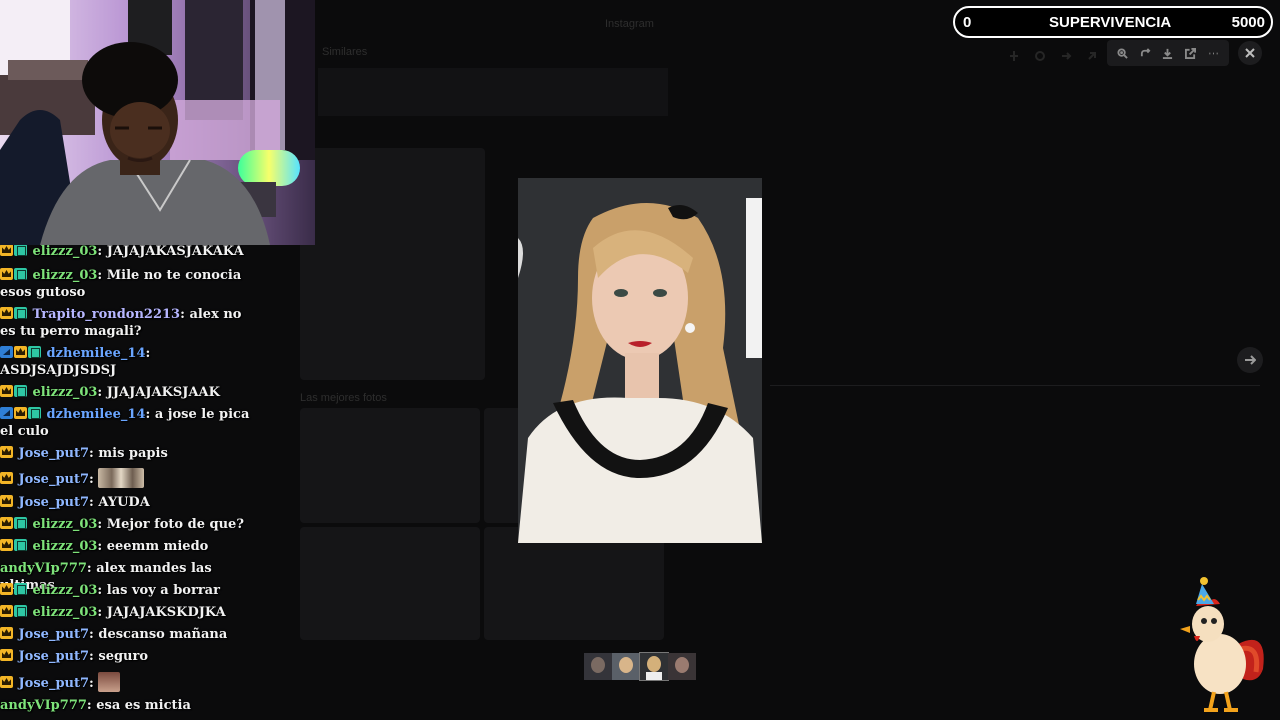 The image size is (1280, 720). I want to click on counter-title: SUPERVIVENCIA, so click(1110, 22).